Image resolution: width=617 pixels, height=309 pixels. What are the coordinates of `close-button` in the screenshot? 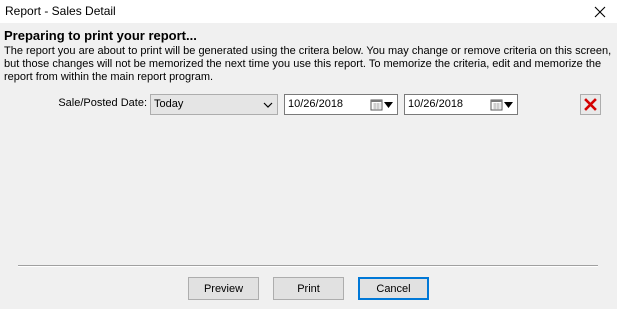 It's located at (600, 11).